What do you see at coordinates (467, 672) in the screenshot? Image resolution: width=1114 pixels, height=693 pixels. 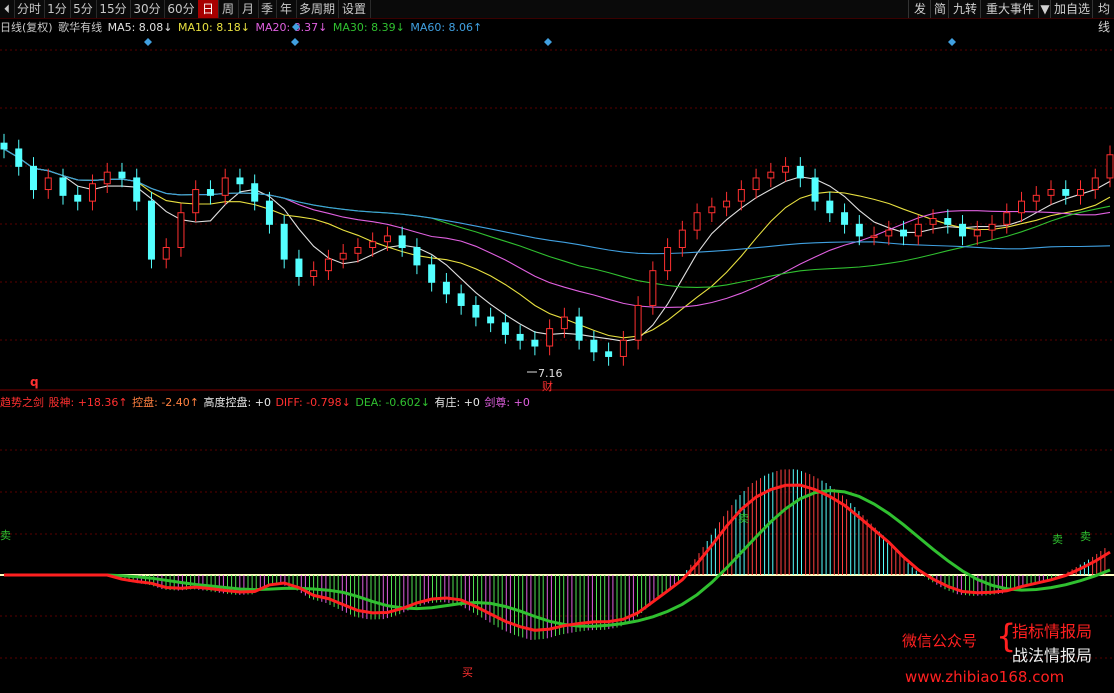 I see `buy-label: 买` at bounding box center [467, 672].